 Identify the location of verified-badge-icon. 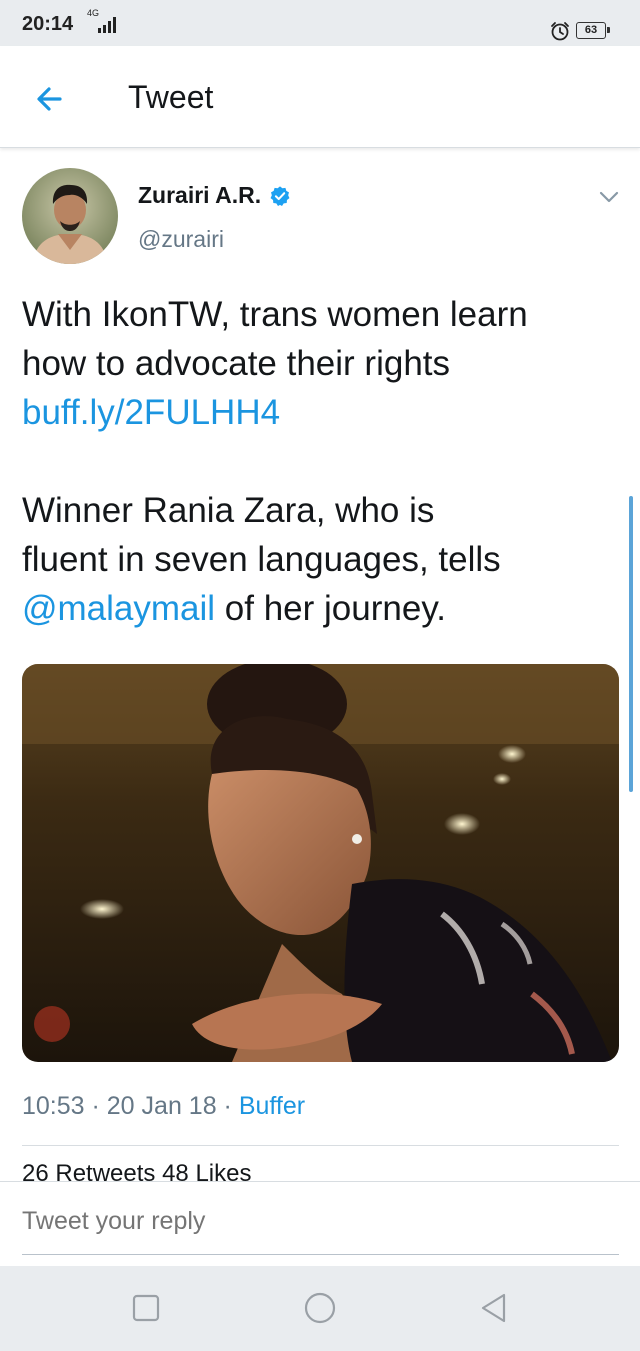
(280, 195).